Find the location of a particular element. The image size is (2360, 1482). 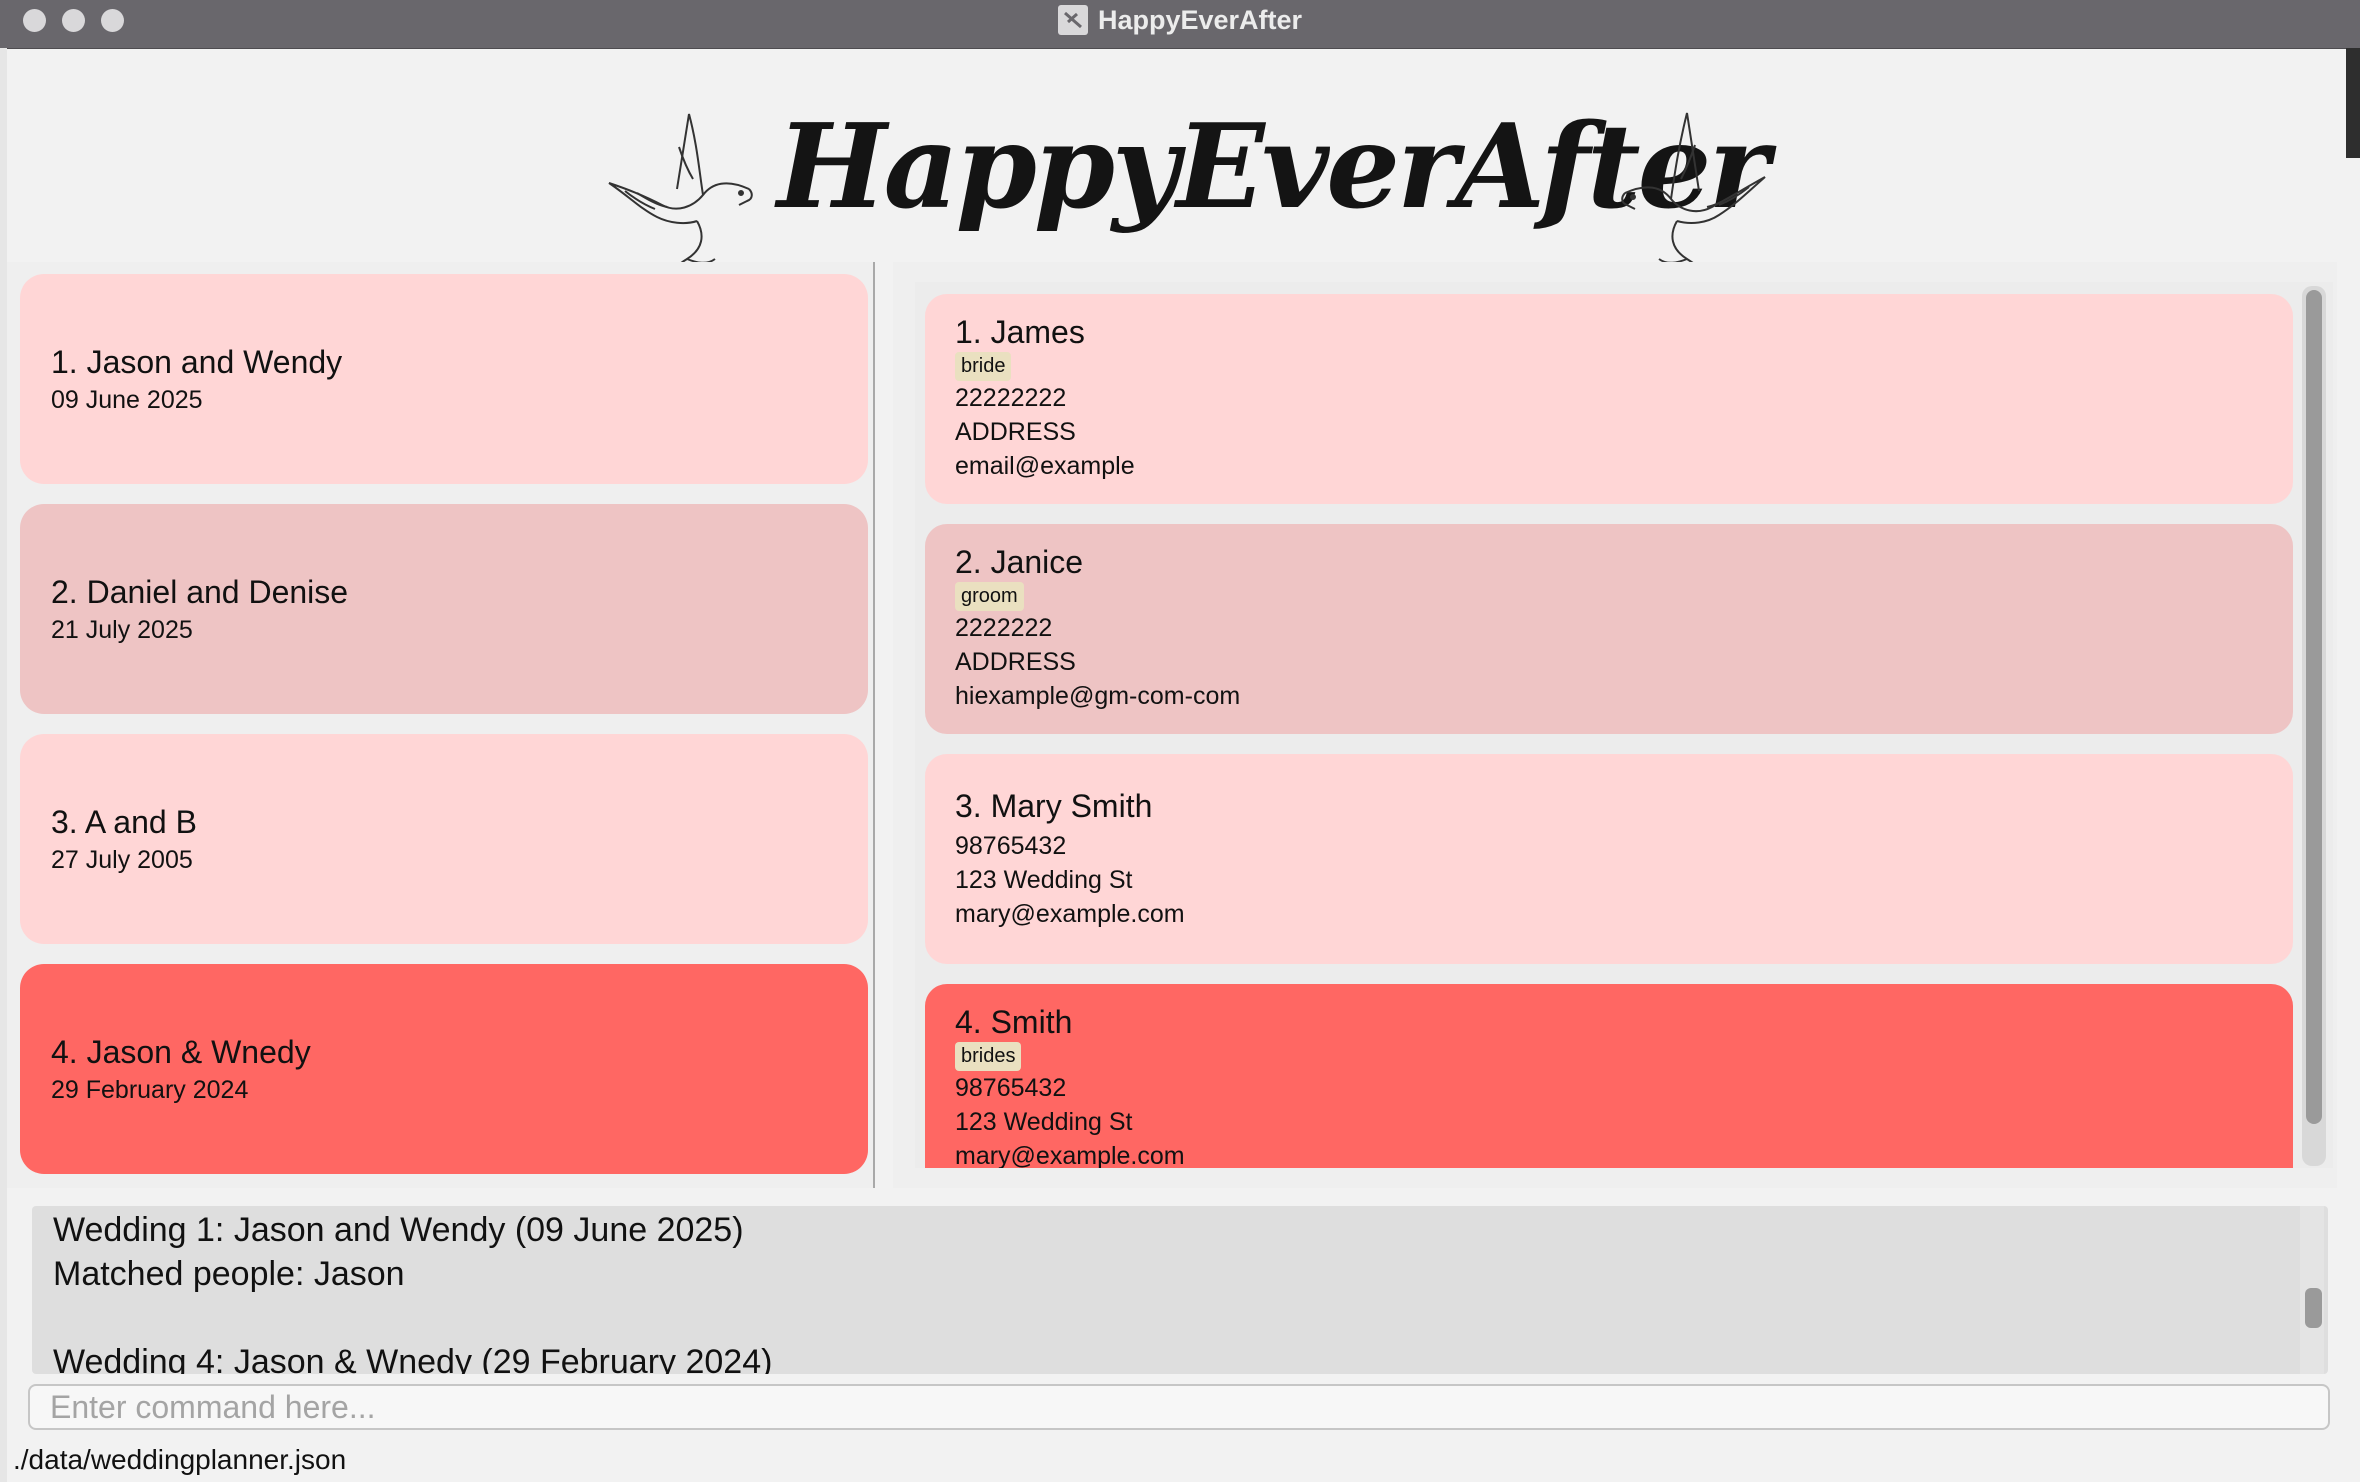

wedding-card: 1. Jason and Wendy 09 June 2025 is located at coordinates (444, 379).